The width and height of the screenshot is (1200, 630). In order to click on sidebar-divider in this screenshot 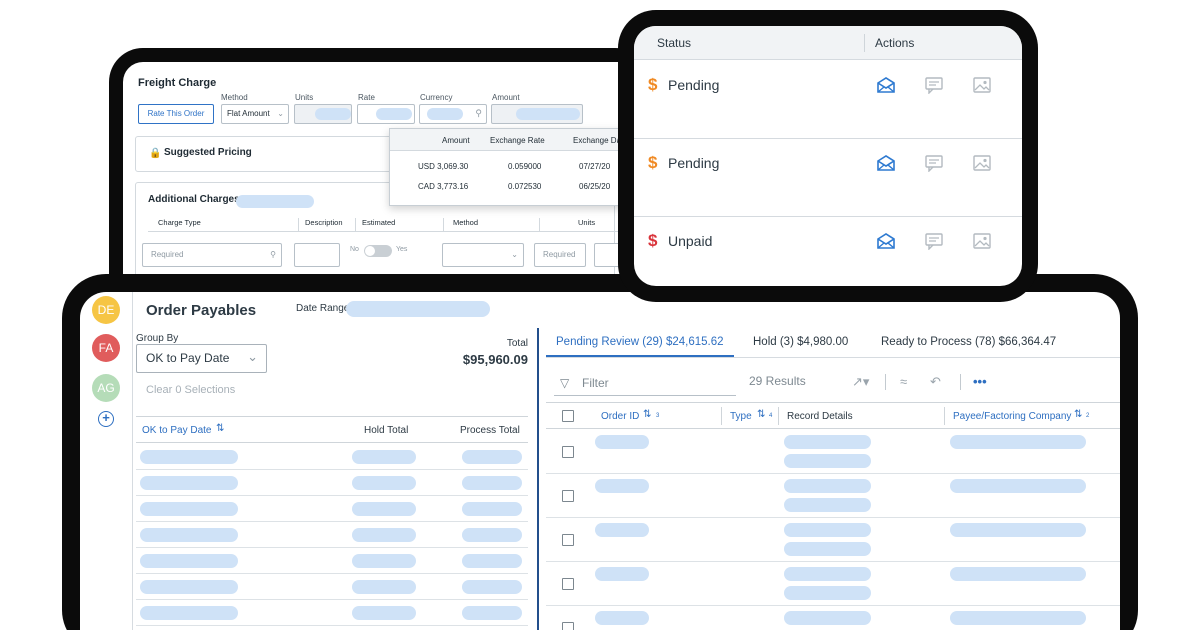, I will do `click(132, 461)`.